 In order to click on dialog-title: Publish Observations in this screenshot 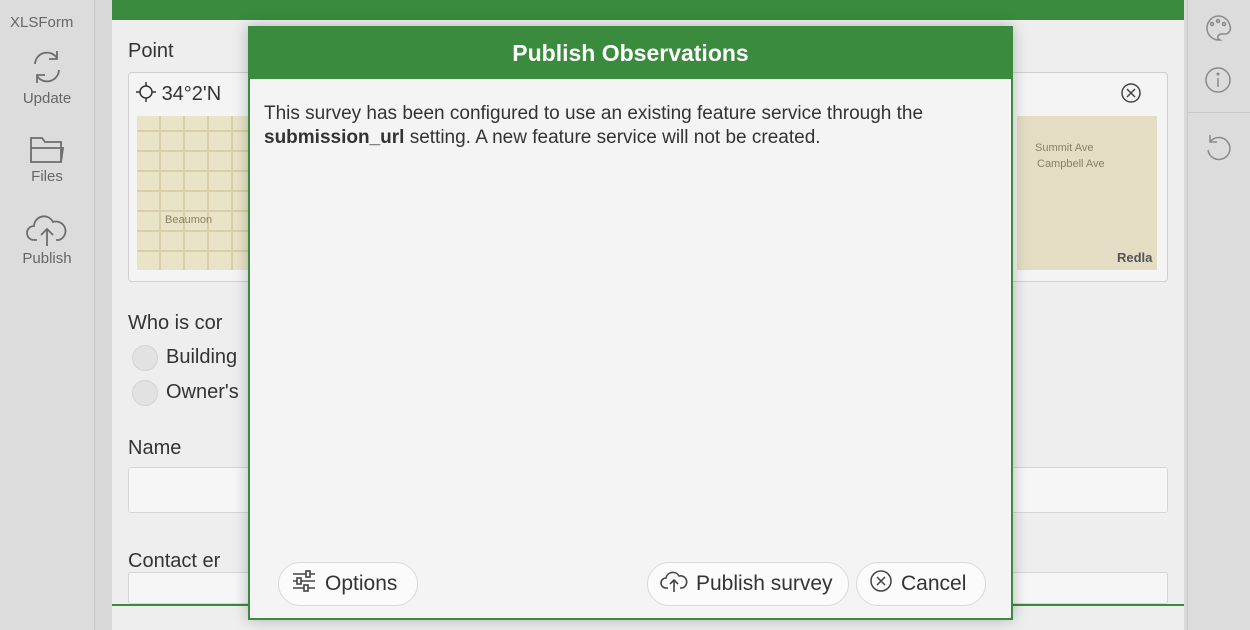, I will do `click(630, 53)`.